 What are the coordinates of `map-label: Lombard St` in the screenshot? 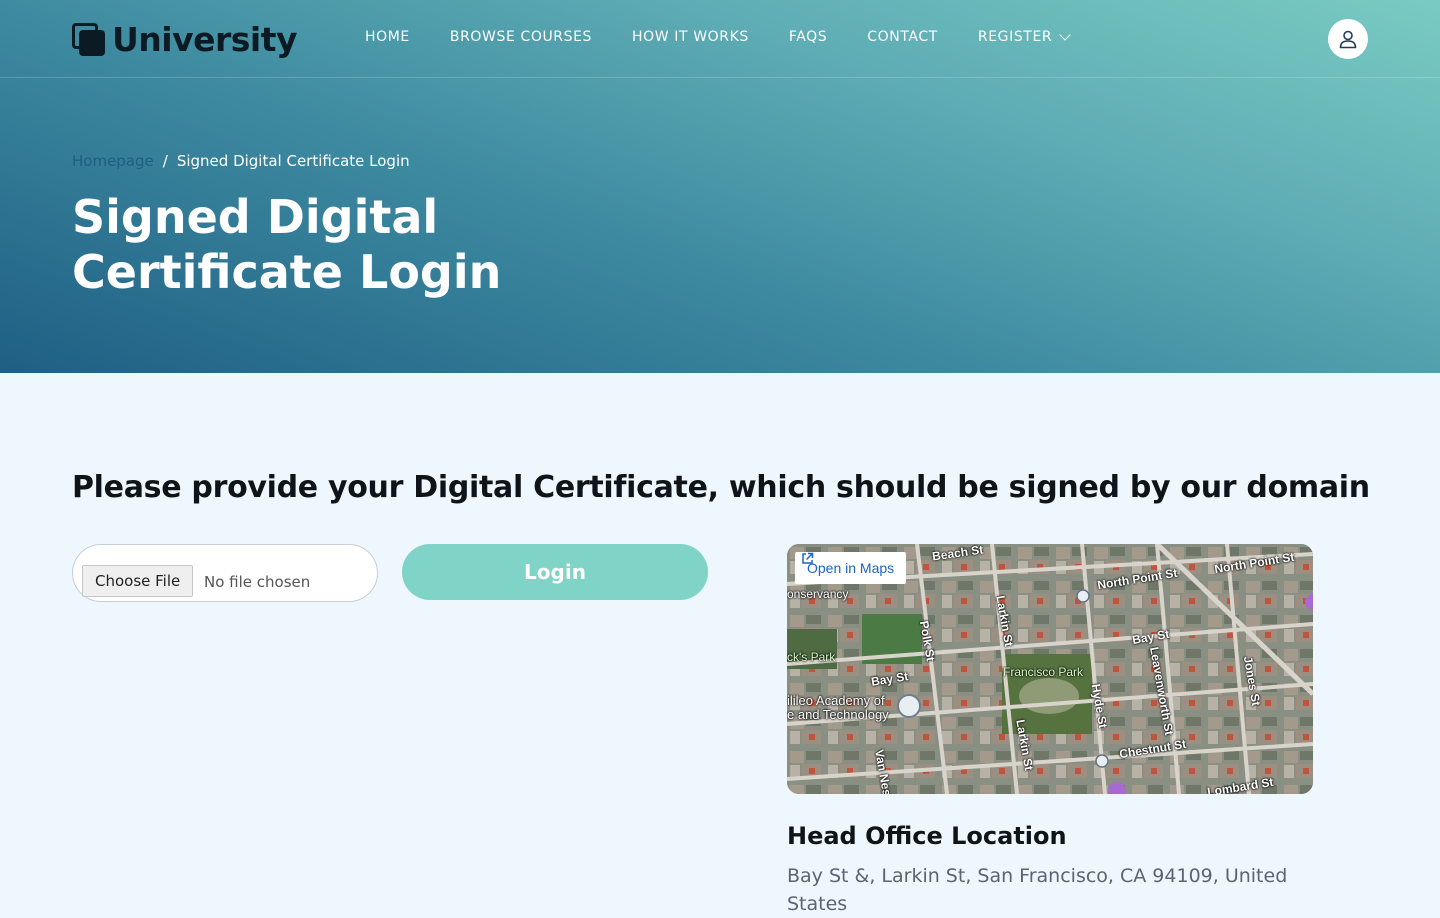 It's located at (1240, 784).